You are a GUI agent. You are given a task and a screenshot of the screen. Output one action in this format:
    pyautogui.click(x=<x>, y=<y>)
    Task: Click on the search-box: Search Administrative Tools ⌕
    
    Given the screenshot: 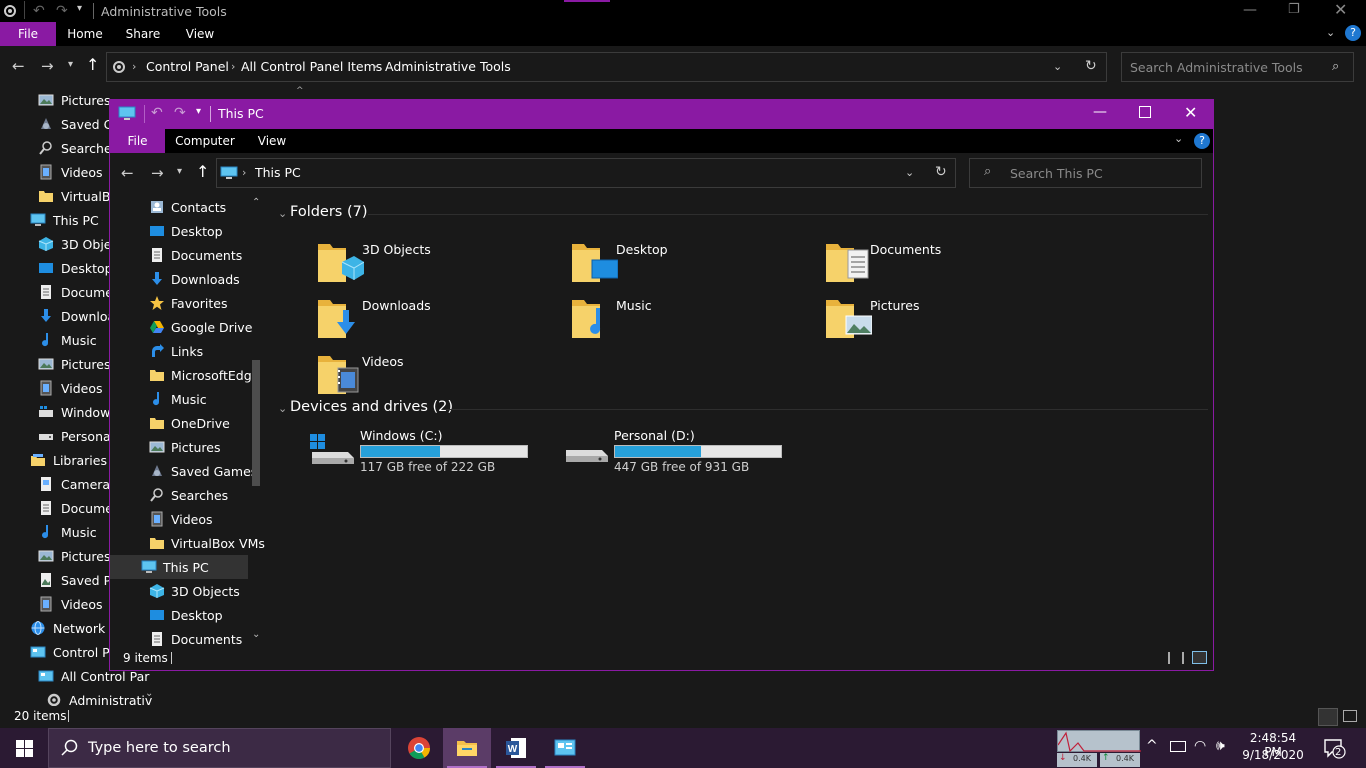 What is the action you would take?
    pyautogui.click(x=1237, y=67)
    